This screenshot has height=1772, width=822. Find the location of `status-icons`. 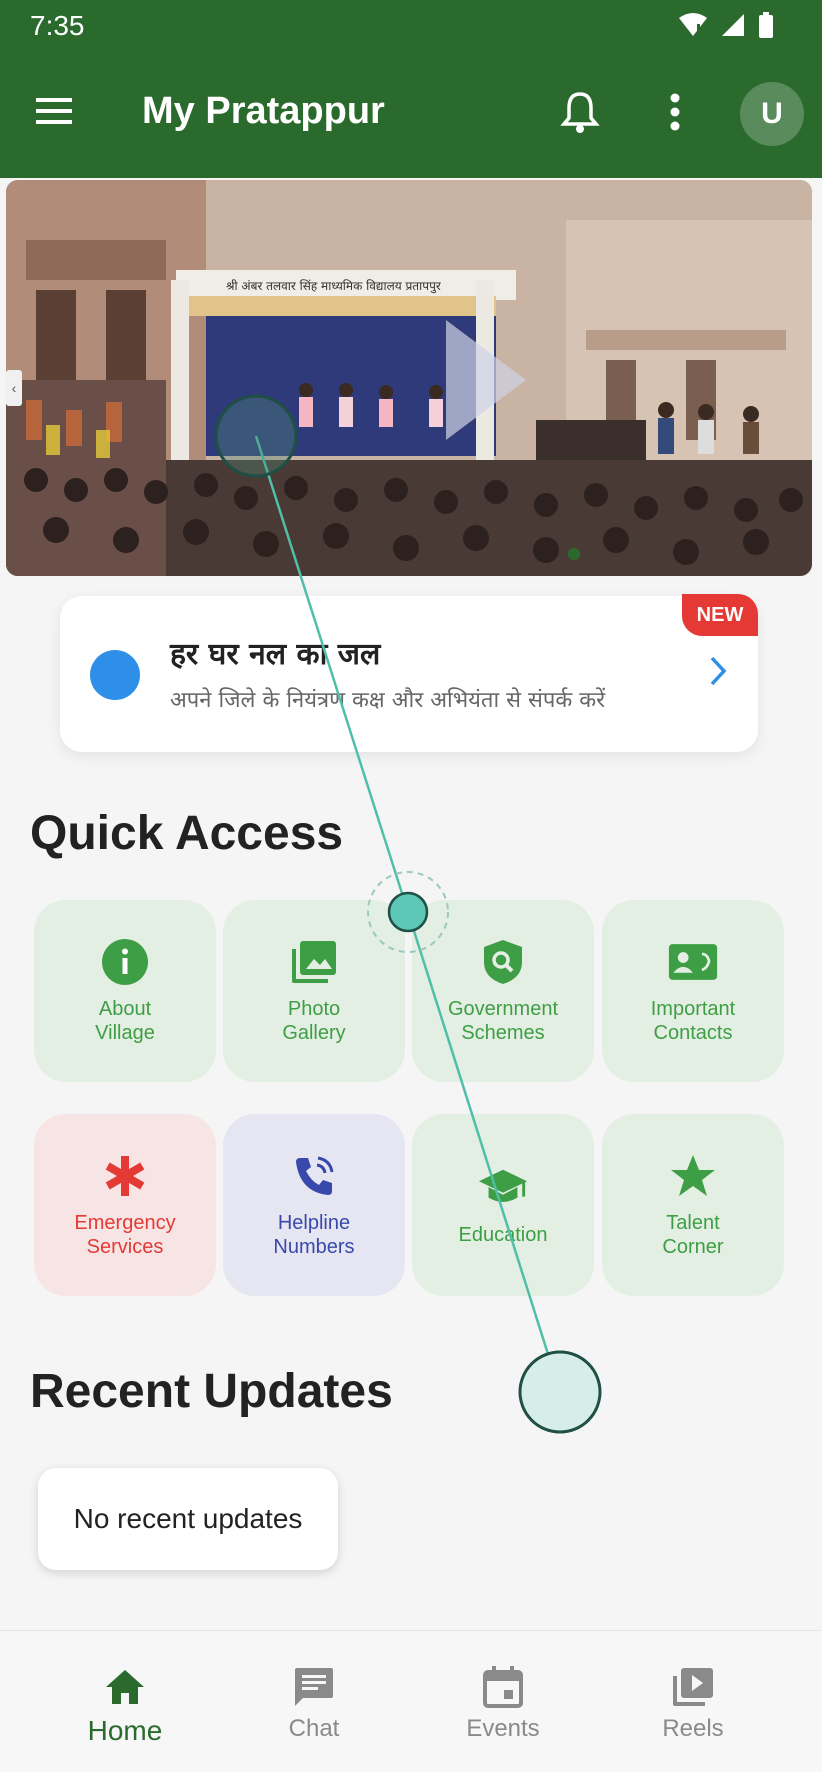

status-icons is located at coordinates (726, 25).